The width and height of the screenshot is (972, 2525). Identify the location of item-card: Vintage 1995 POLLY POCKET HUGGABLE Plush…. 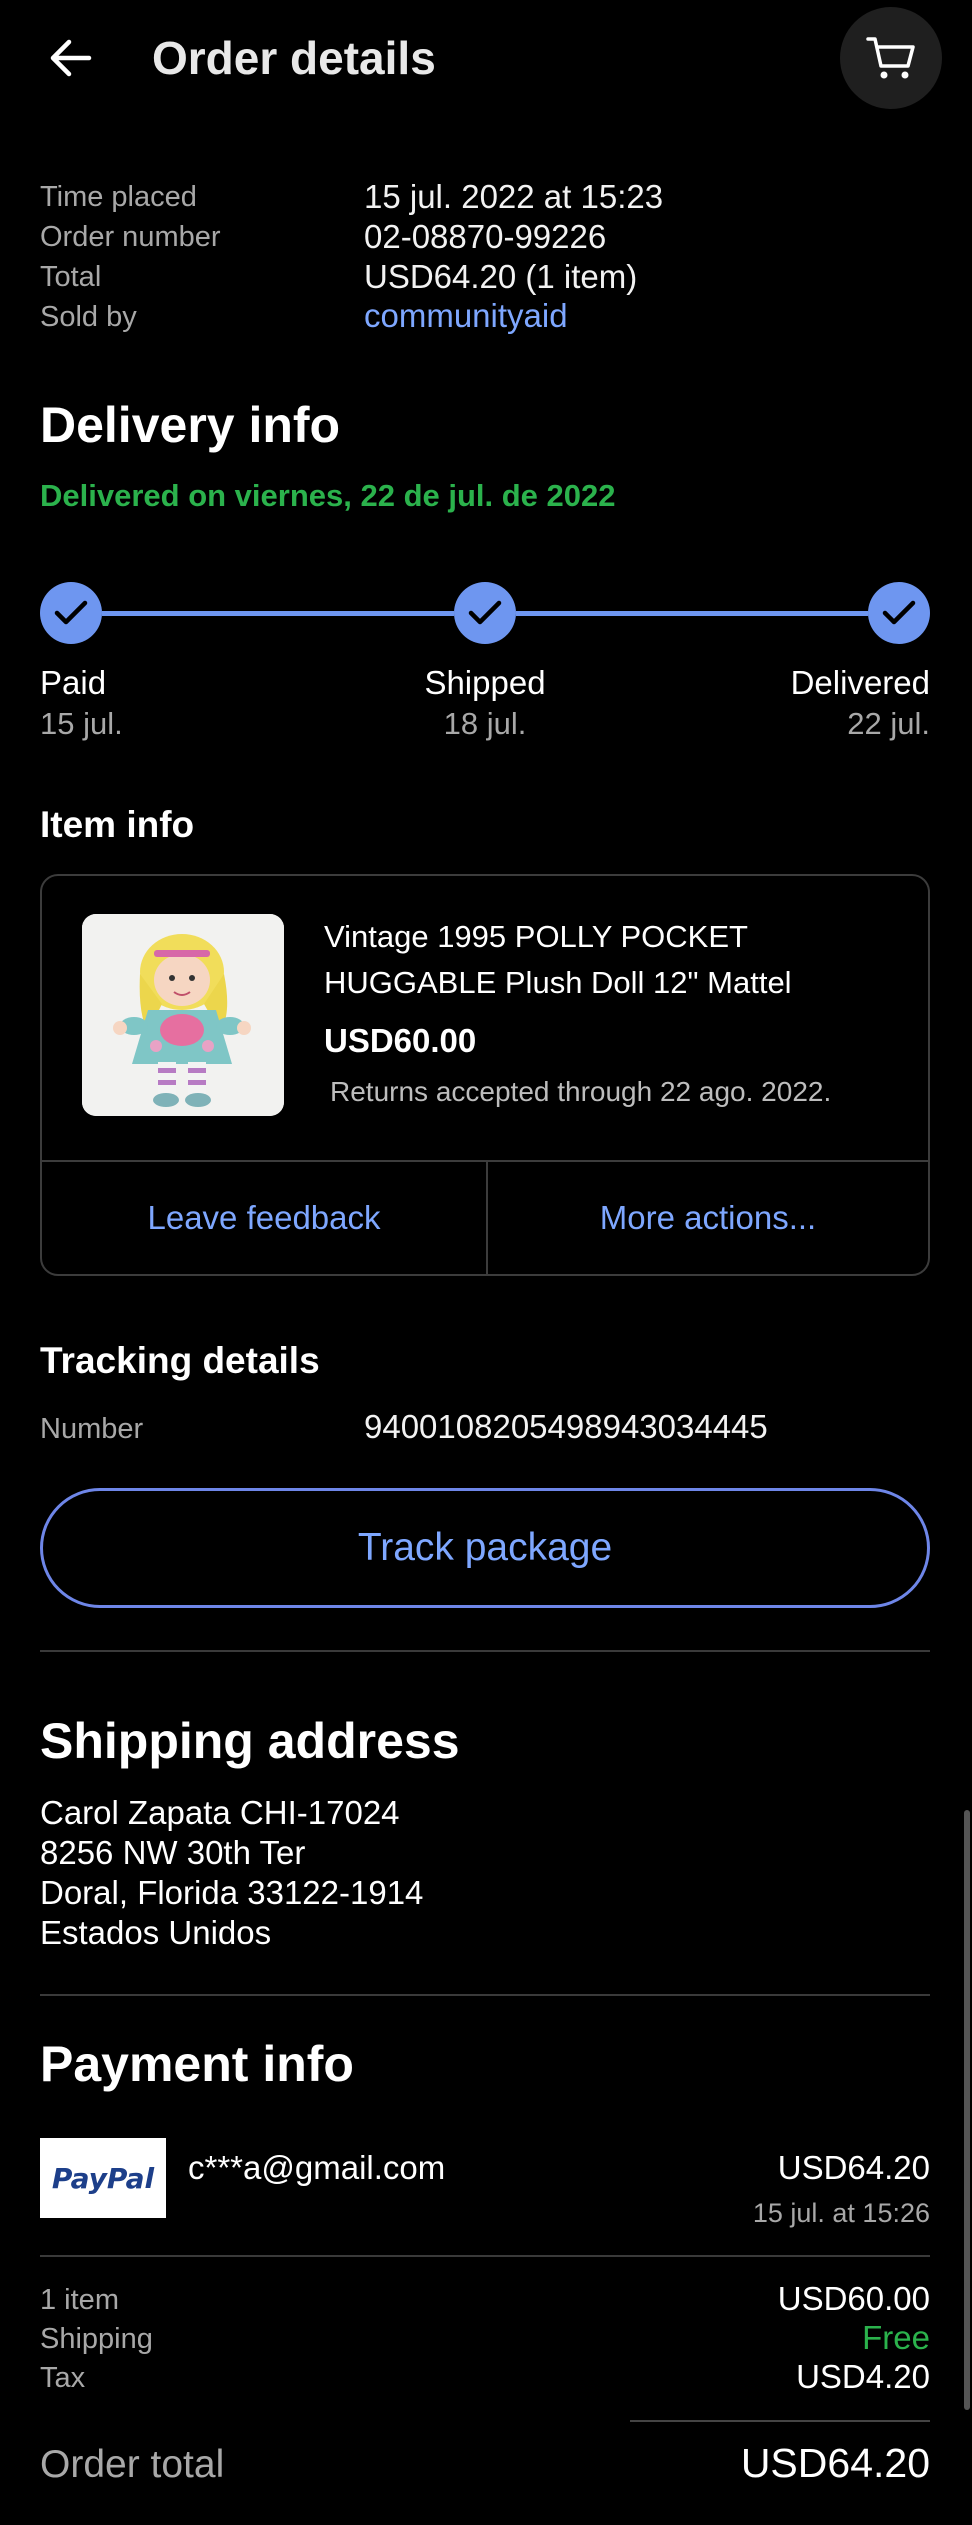
(485, 1075).